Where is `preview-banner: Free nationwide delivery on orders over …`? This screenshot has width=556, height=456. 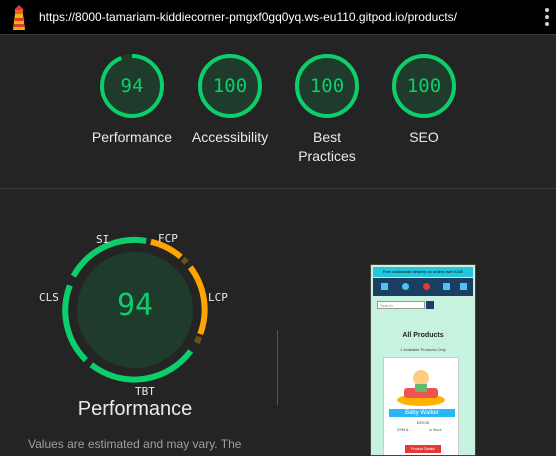 preview-banner: Free nationwide delivery on orders over … is located at coordinates (423, 272).